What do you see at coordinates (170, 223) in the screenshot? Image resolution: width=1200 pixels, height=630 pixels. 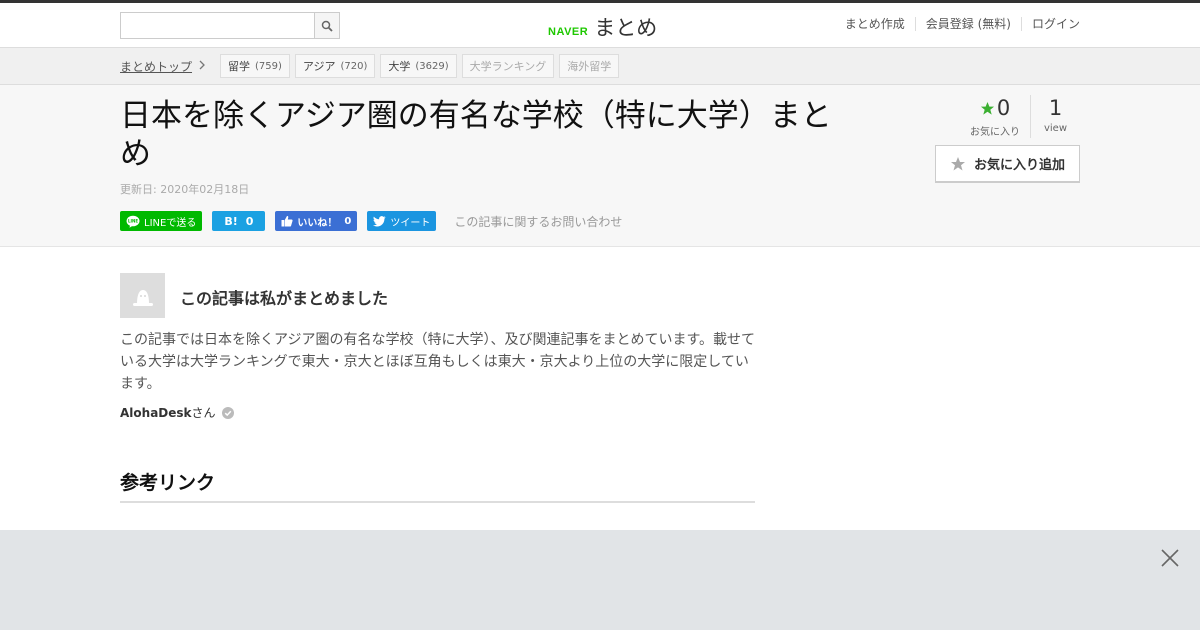 I see `line-share-label: LINEで送る` at bounding box center [170, 223].